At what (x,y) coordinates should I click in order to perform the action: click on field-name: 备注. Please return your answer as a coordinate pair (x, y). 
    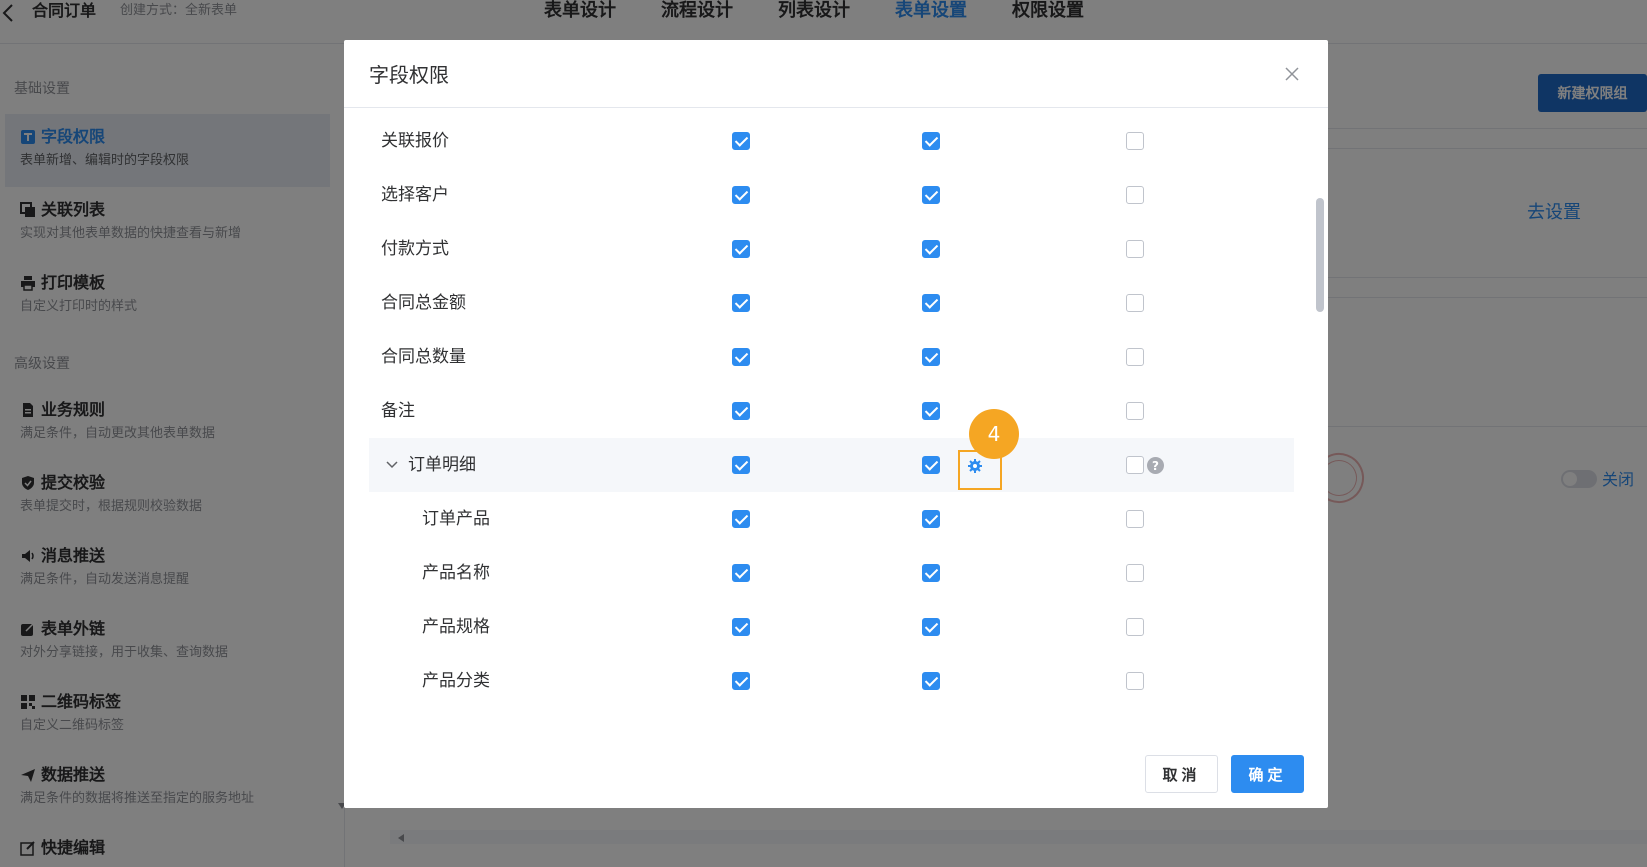
    Looking at the image, I should click on (398, 411).